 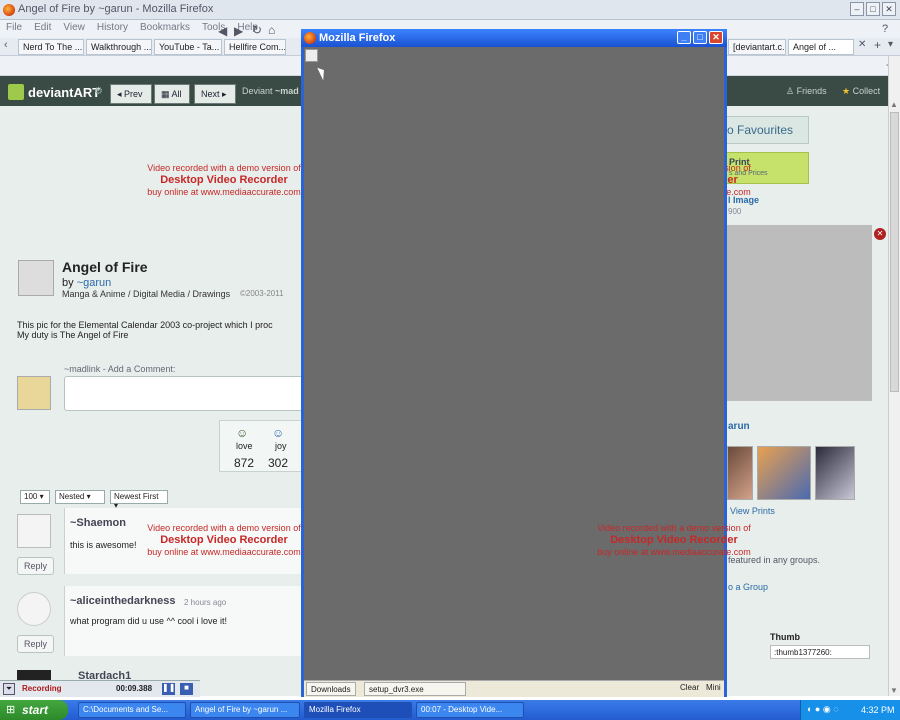 What do you see at coordinates (861, 91) in the screenshot?
I see `collect-link: ★ Collect` at bounding box center [861, 91].